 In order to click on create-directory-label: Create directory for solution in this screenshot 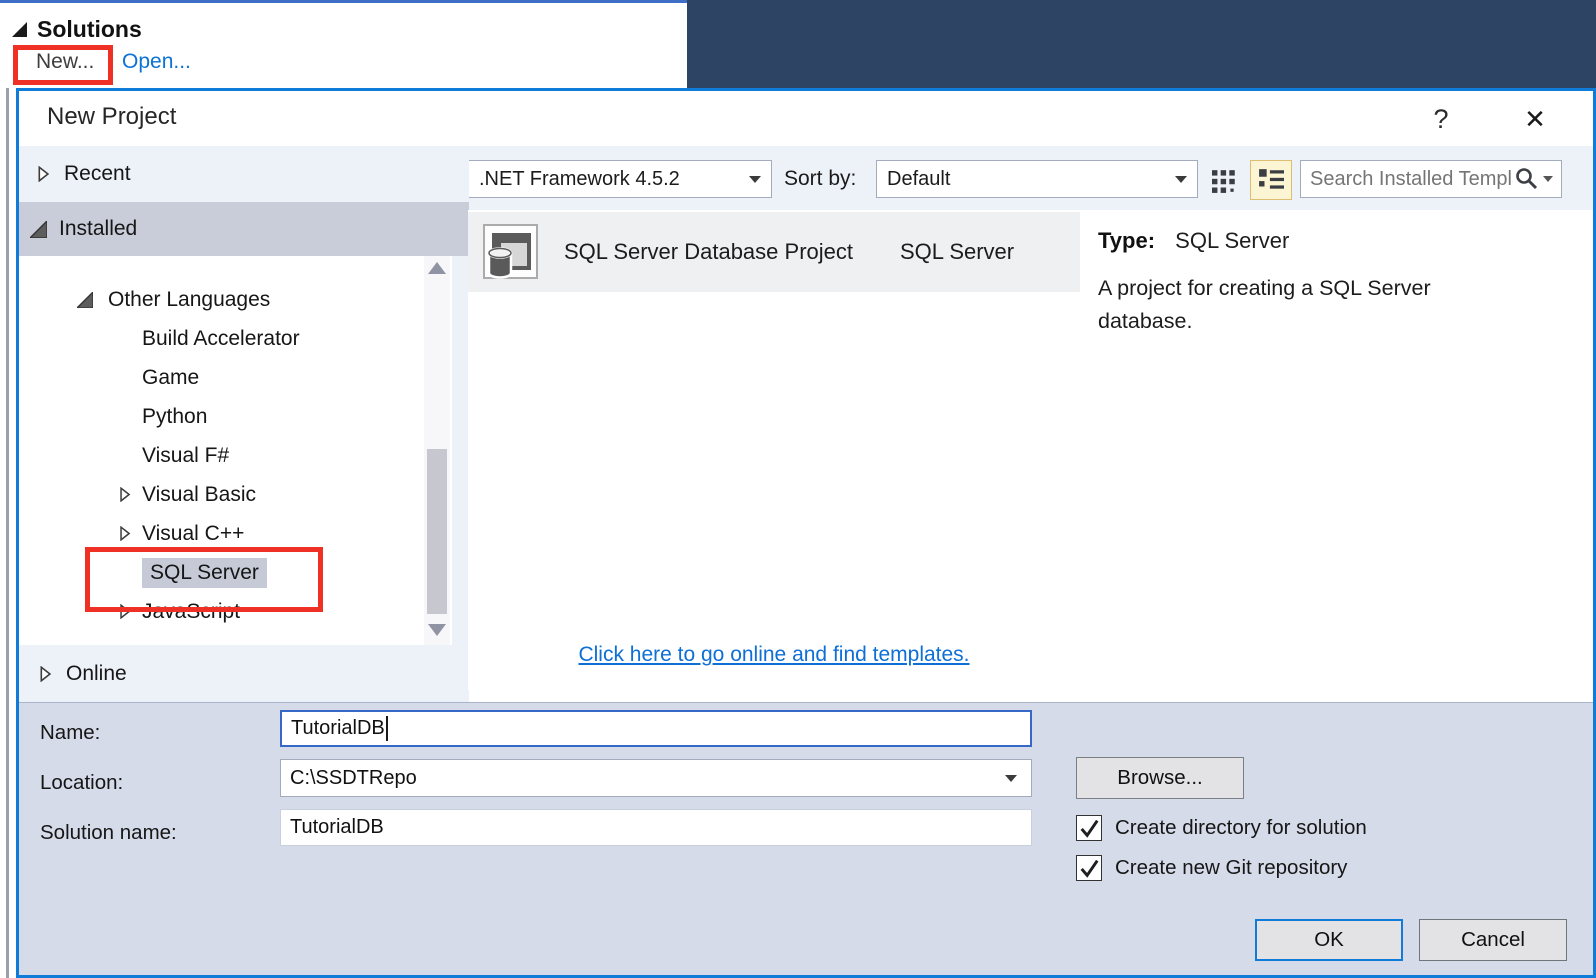, I will do `click(1241, 827)`.